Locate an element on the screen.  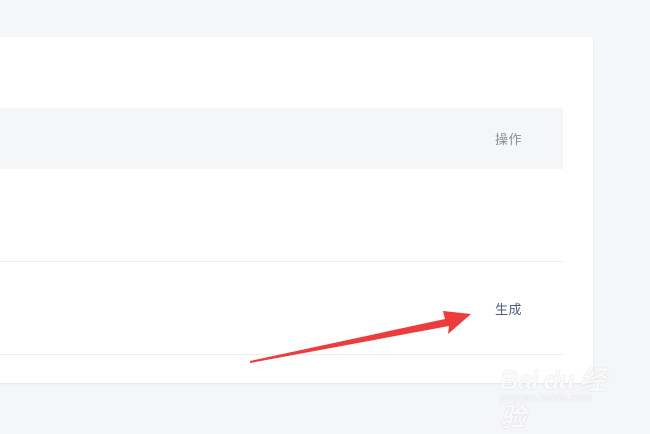
watermark-url: jingyan.baidu.com is located at coordinates (546, 398).